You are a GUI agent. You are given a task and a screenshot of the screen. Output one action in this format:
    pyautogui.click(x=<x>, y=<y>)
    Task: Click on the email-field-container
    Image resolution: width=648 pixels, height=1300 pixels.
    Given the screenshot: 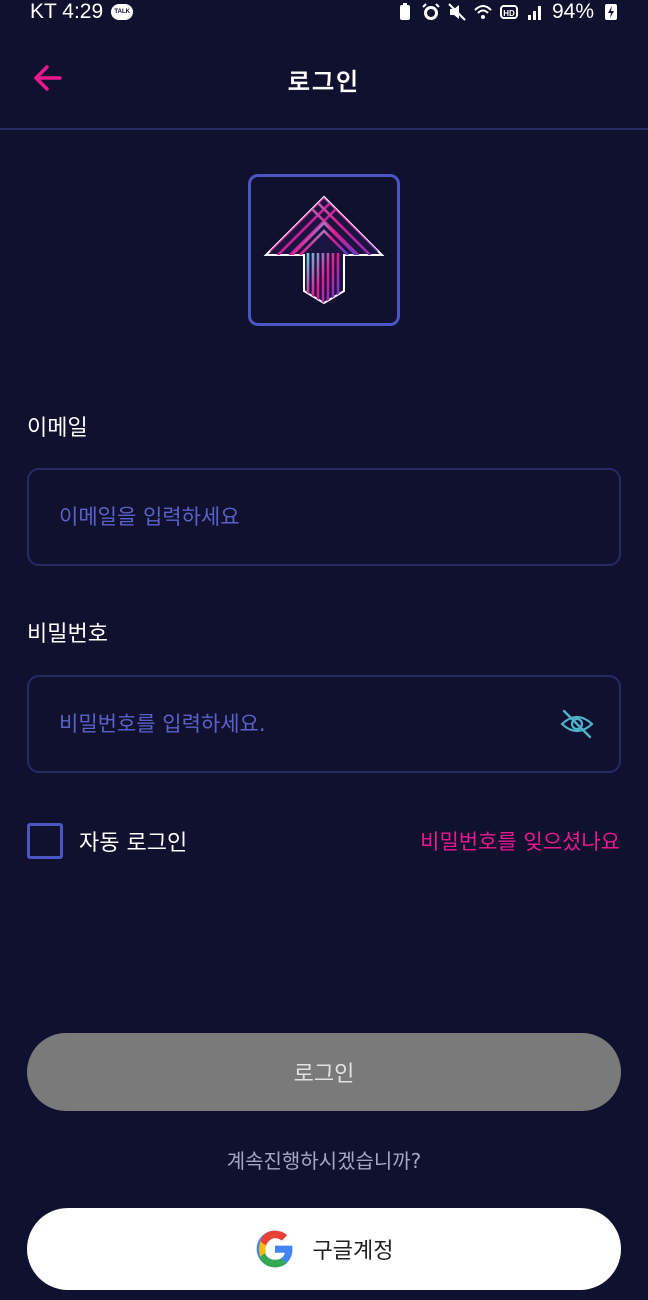 What is the action you would take?
    pyautogui.click(x=324, y=517)
    